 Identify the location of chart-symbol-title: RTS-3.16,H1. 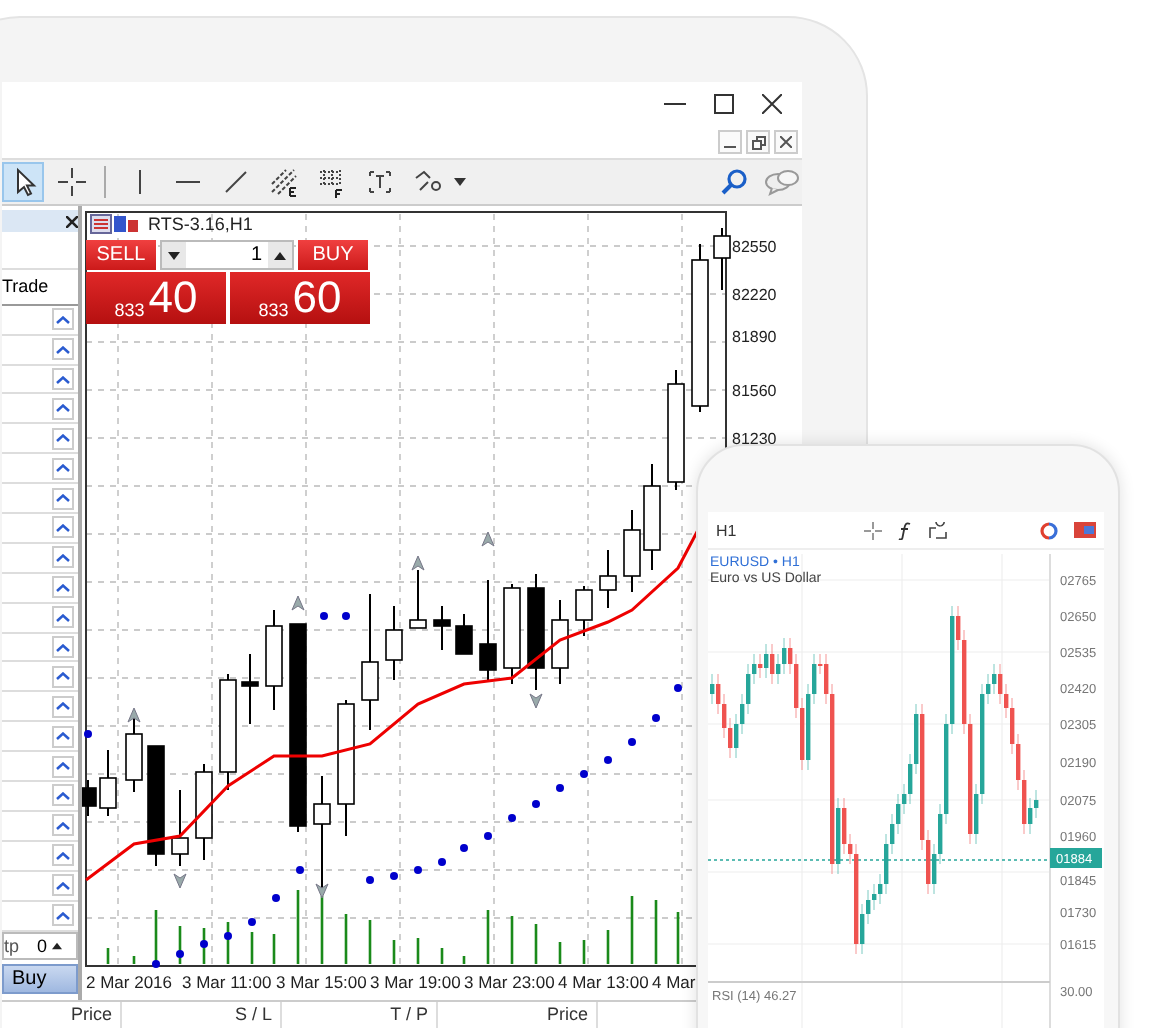
(200, 224).